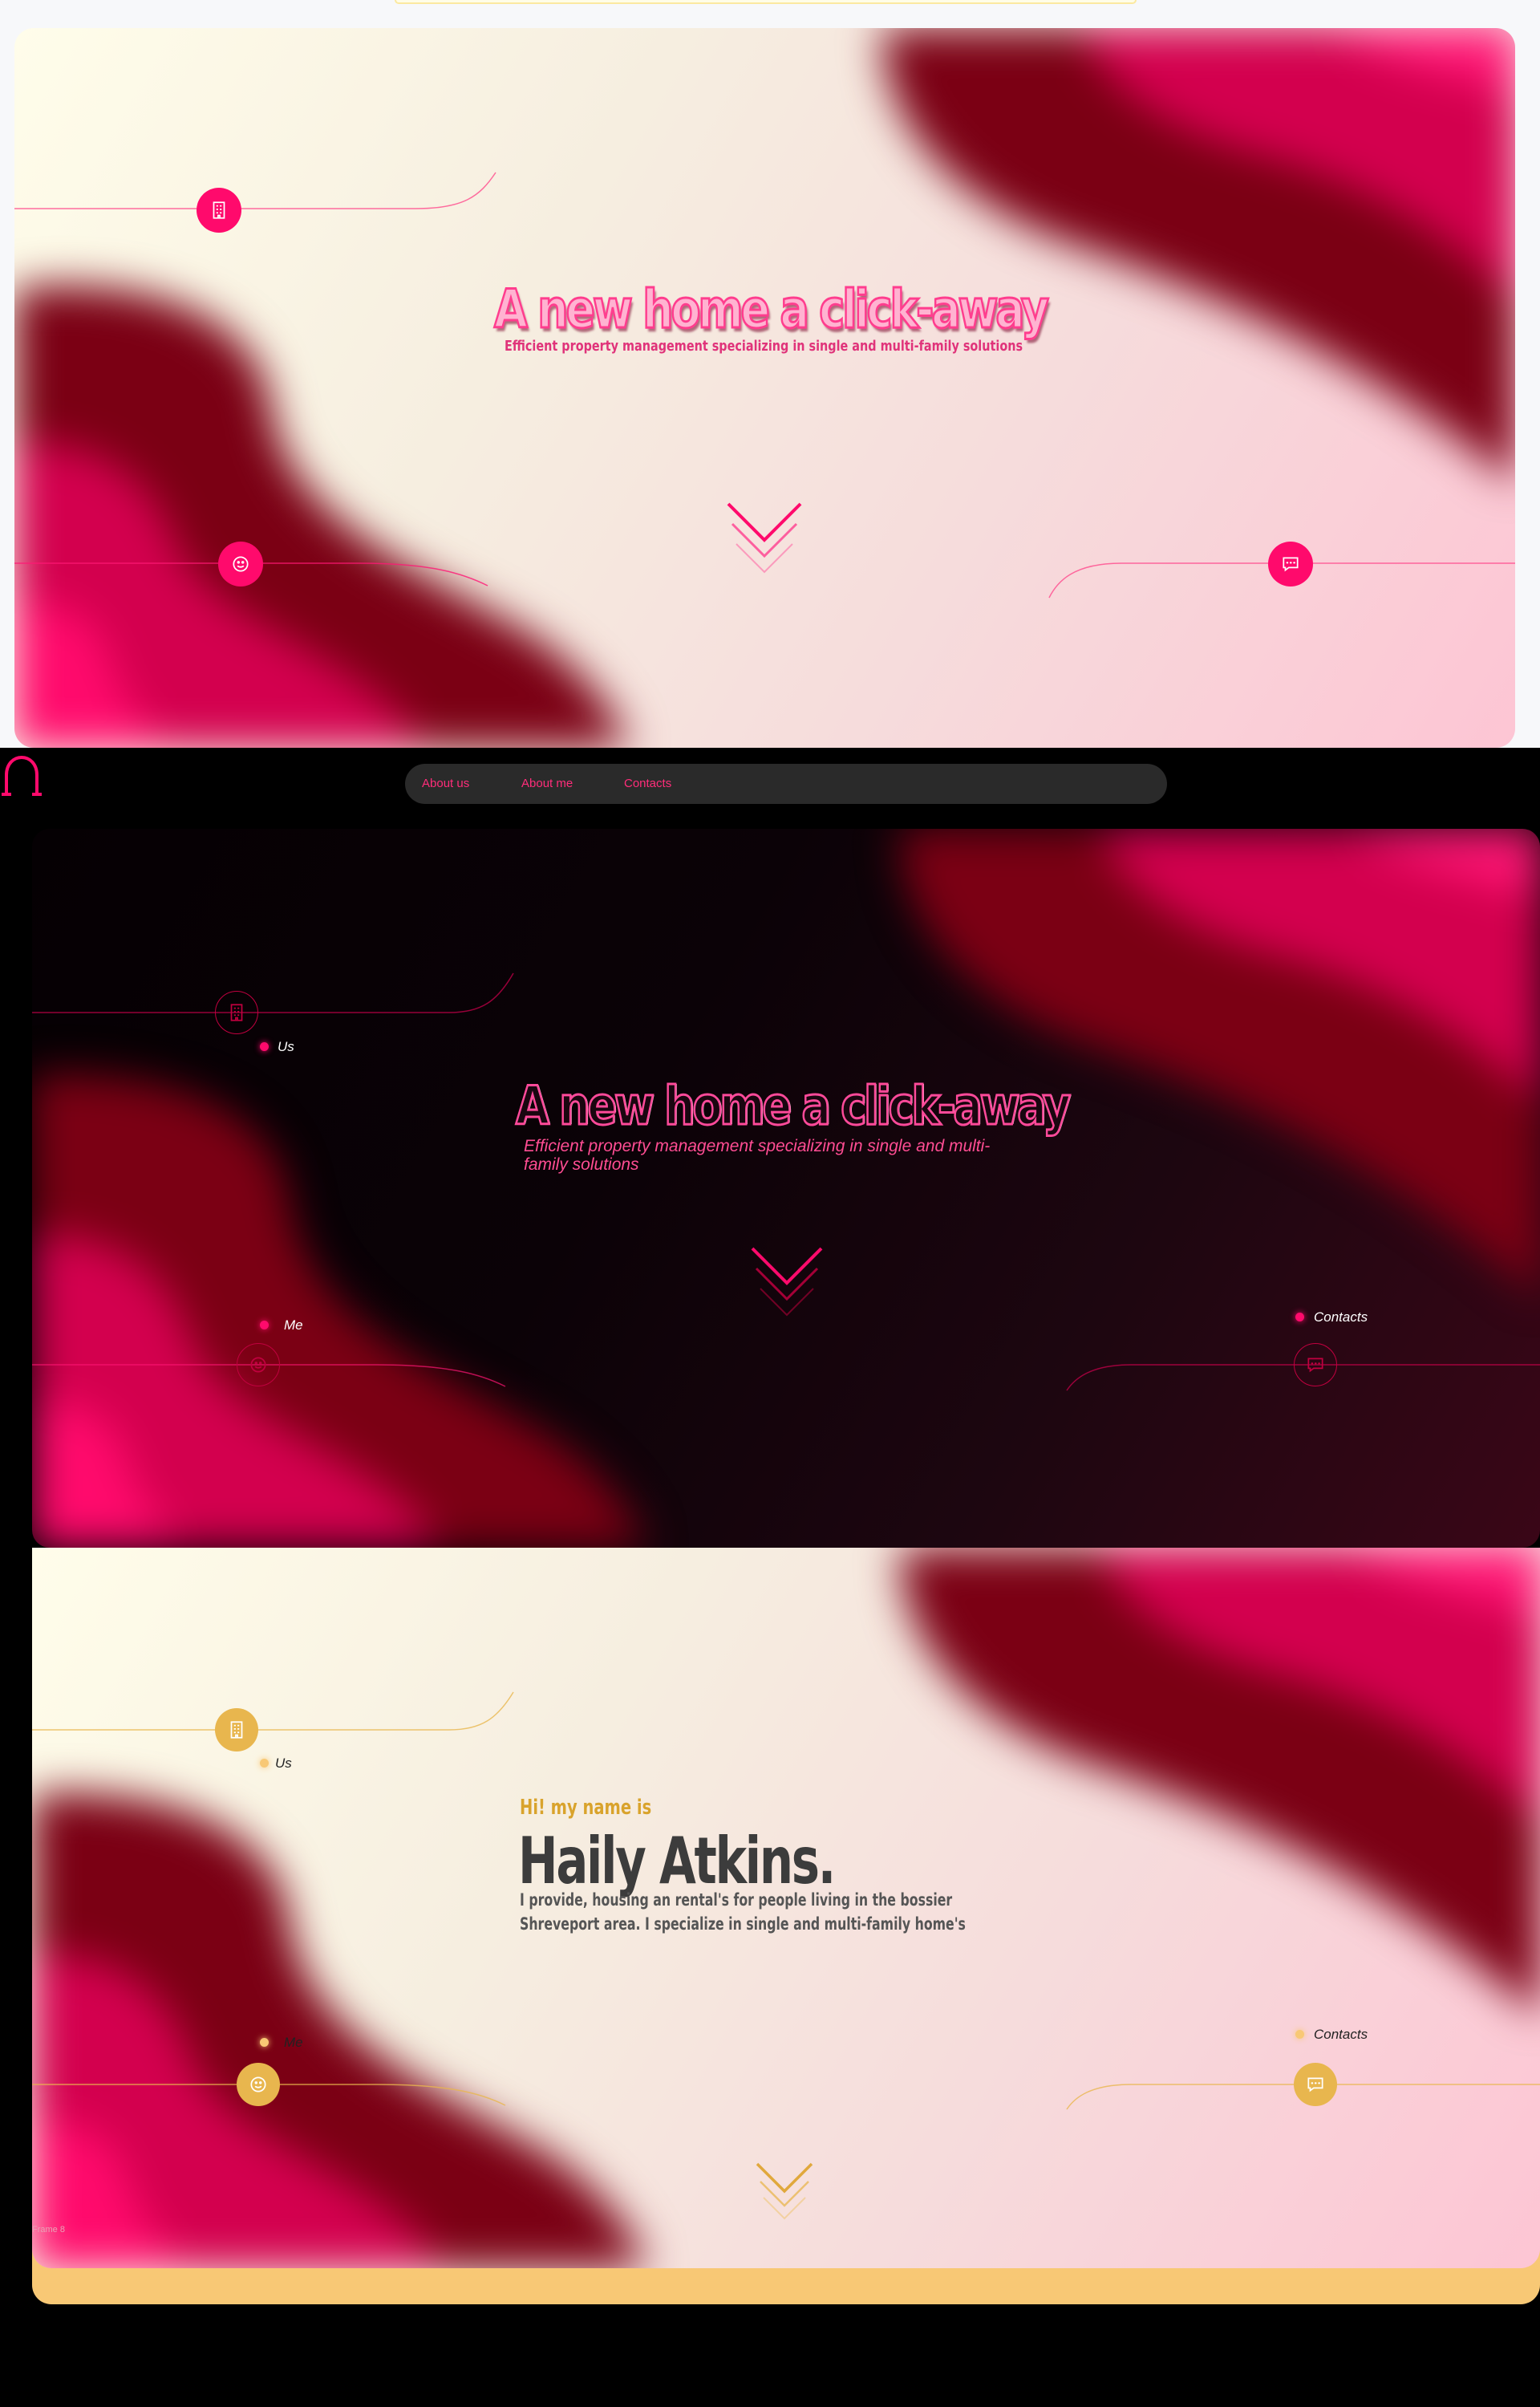 The image size is (1540, 2407). Describe the element at coordinates (21, 776) in the screenshot. I see `horseshoe-logo-icon` at that location.